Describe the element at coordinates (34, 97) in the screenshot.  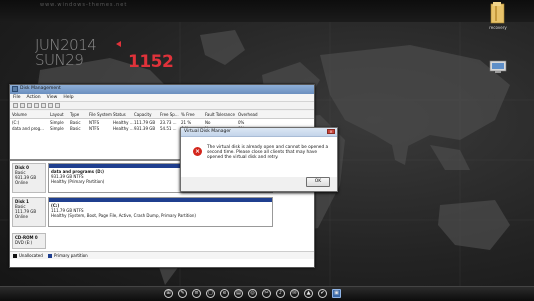
I see `menu-action: Action` at that location.